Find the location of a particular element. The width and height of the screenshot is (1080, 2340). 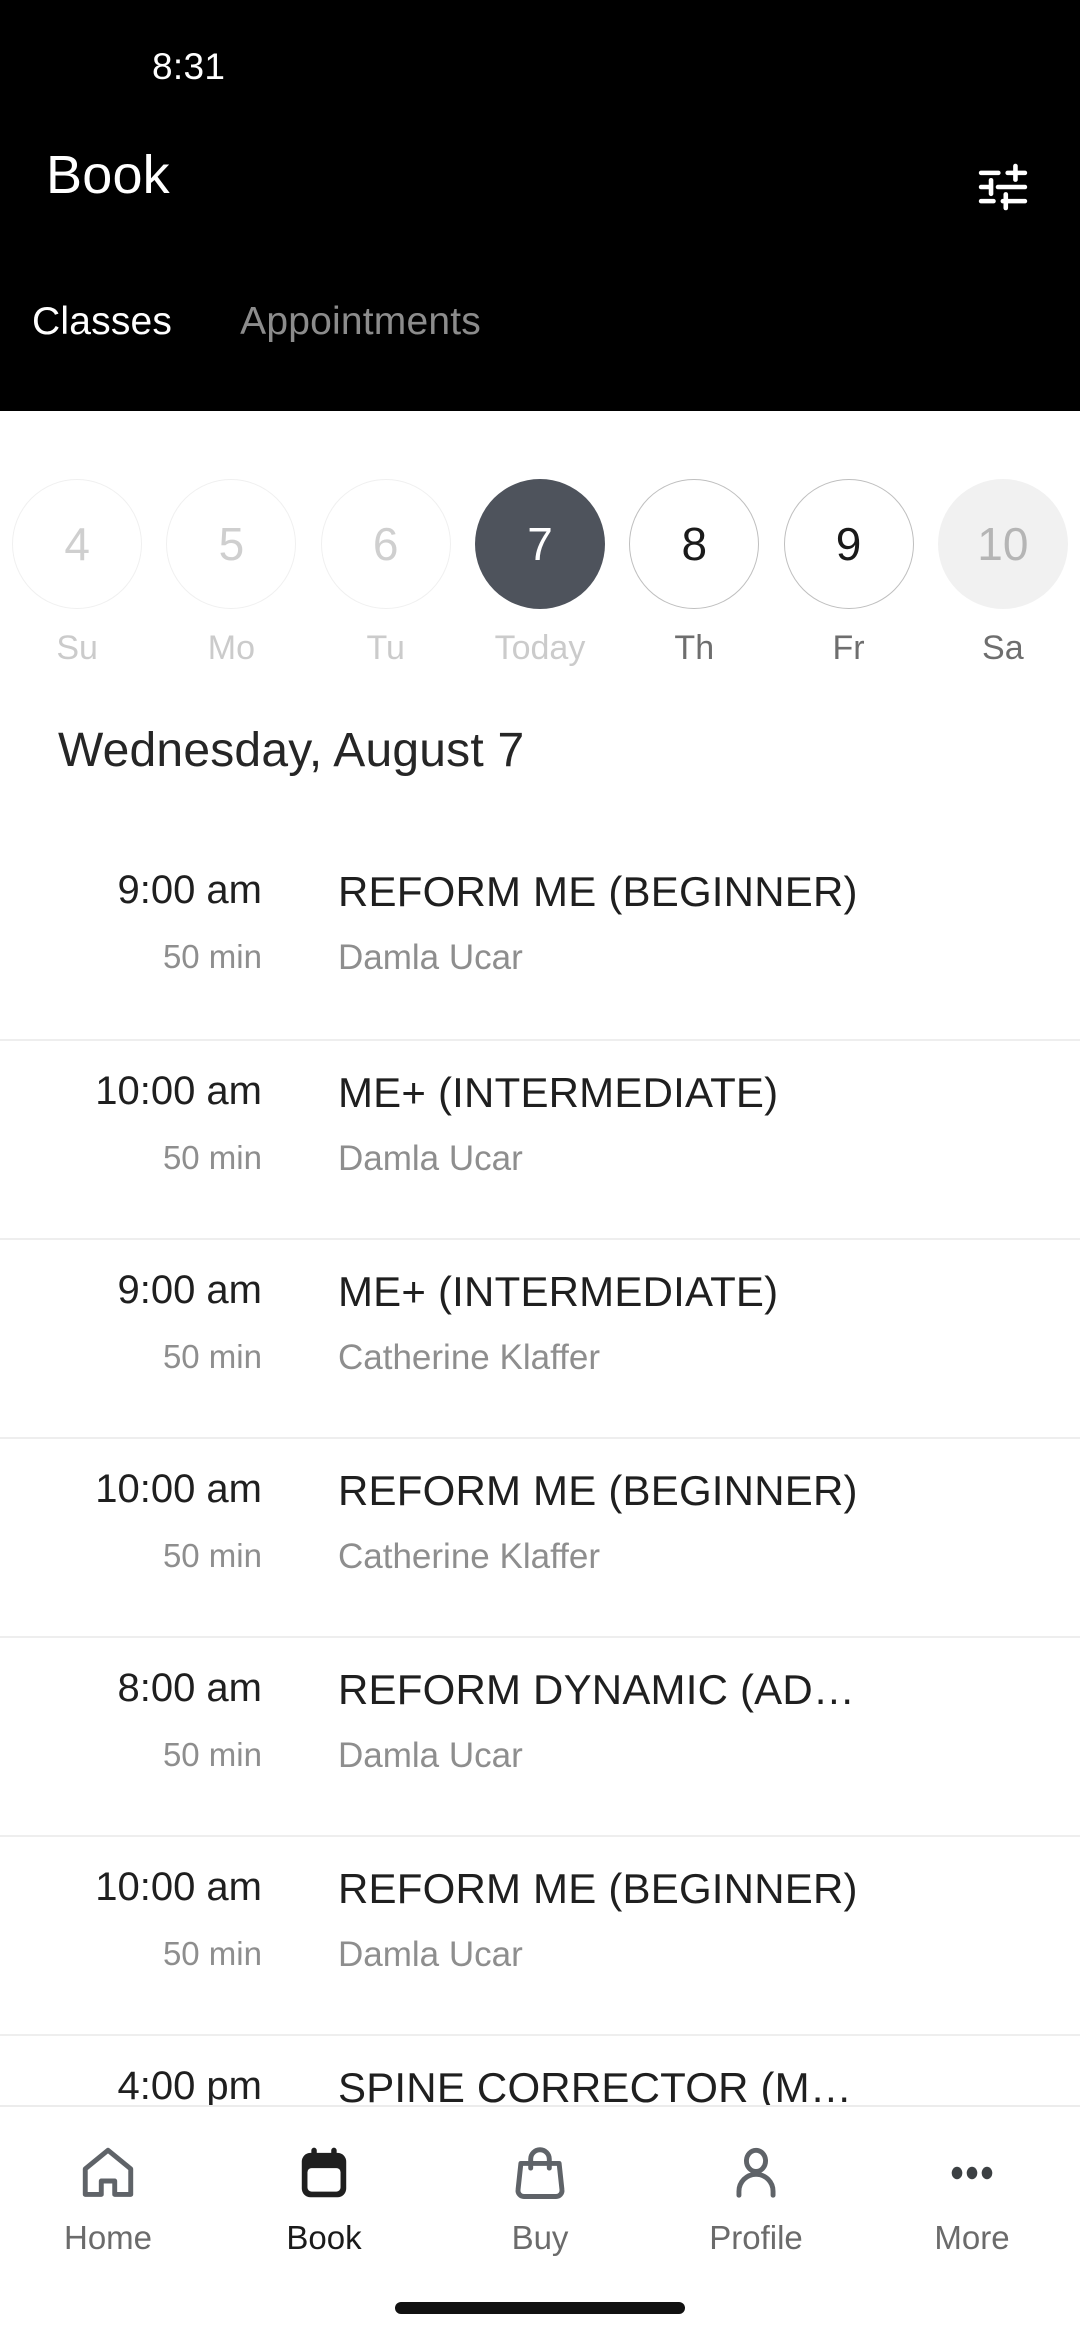

tab-appointments: Appointments is located at coordinates (360, 322).